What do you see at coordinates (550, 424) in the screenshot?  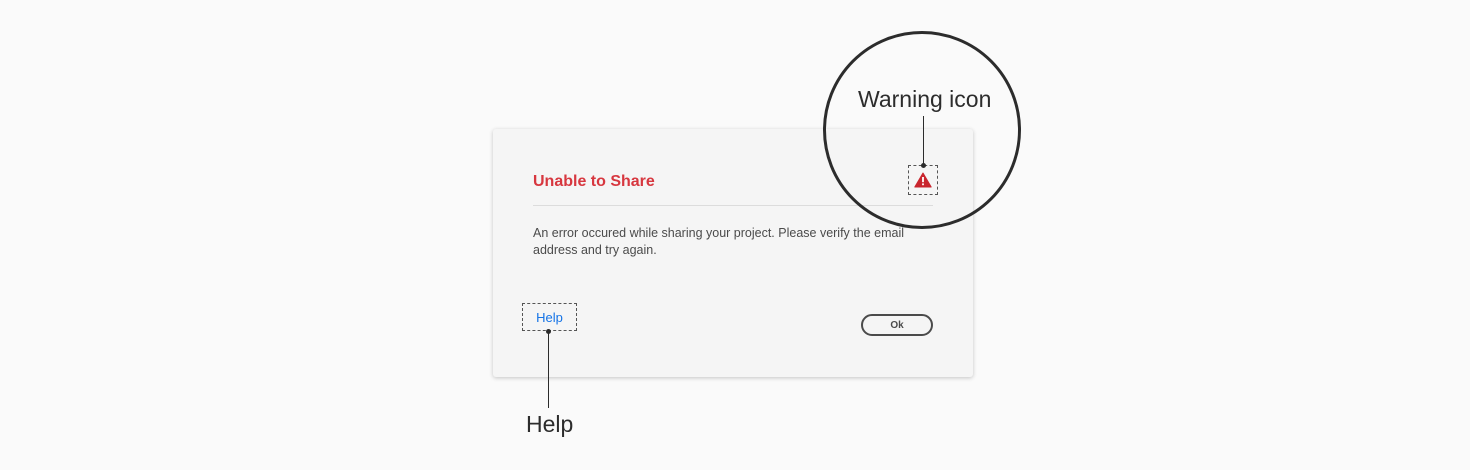 I see `help-callout-label: Help` at bounding box center [550, 424].